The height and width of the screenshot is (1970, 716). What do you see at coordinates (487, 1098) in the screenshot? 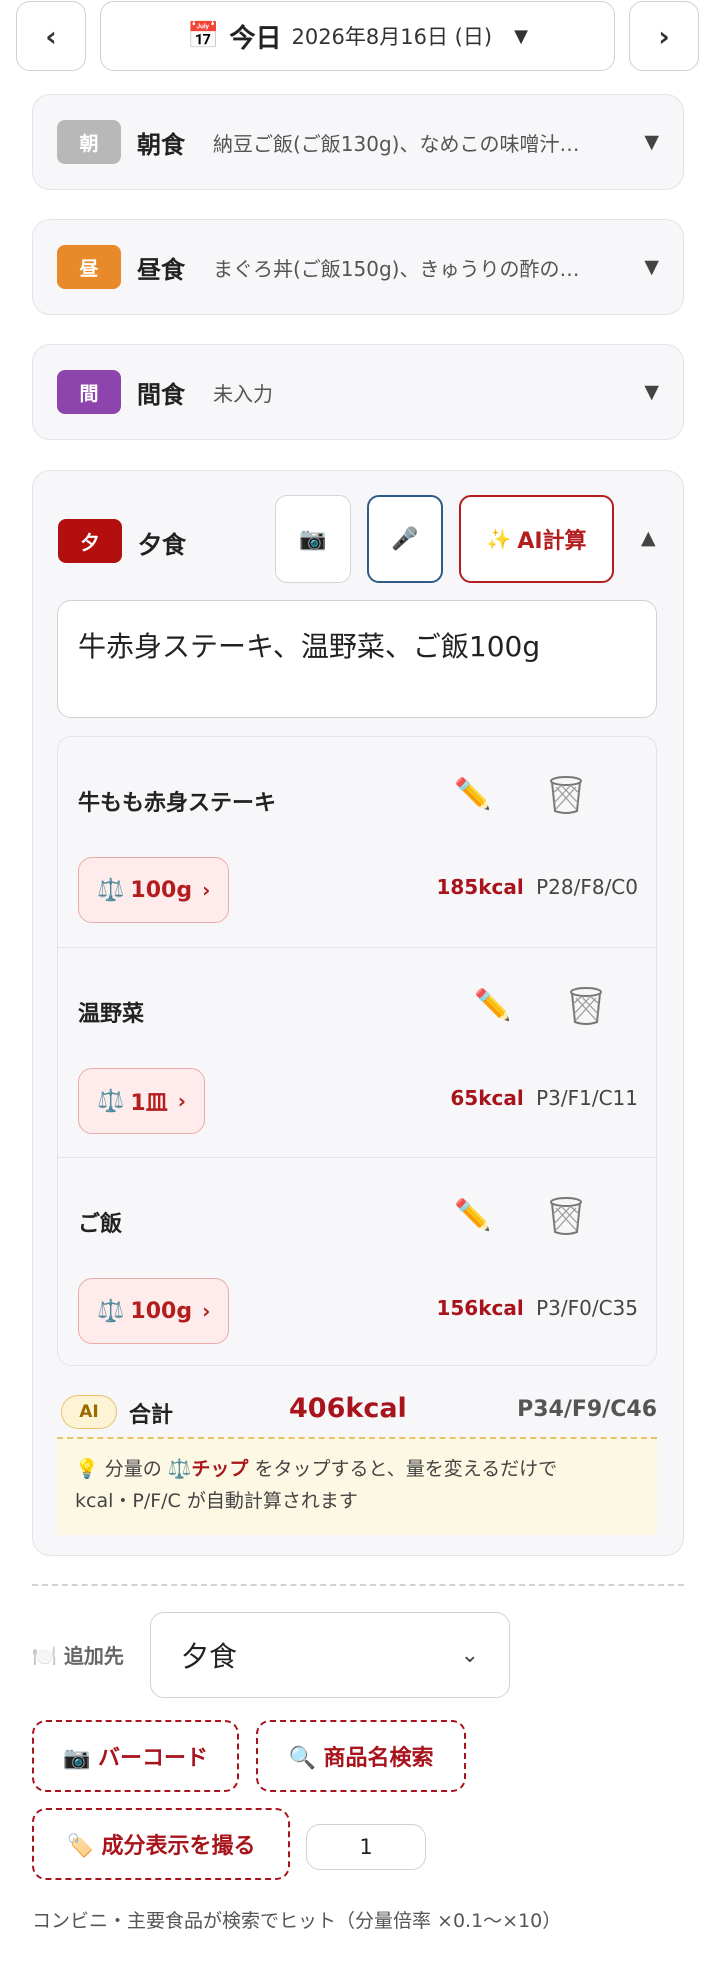
I see `kcal-value: 65kcal` at bounding box center [487, 1098].